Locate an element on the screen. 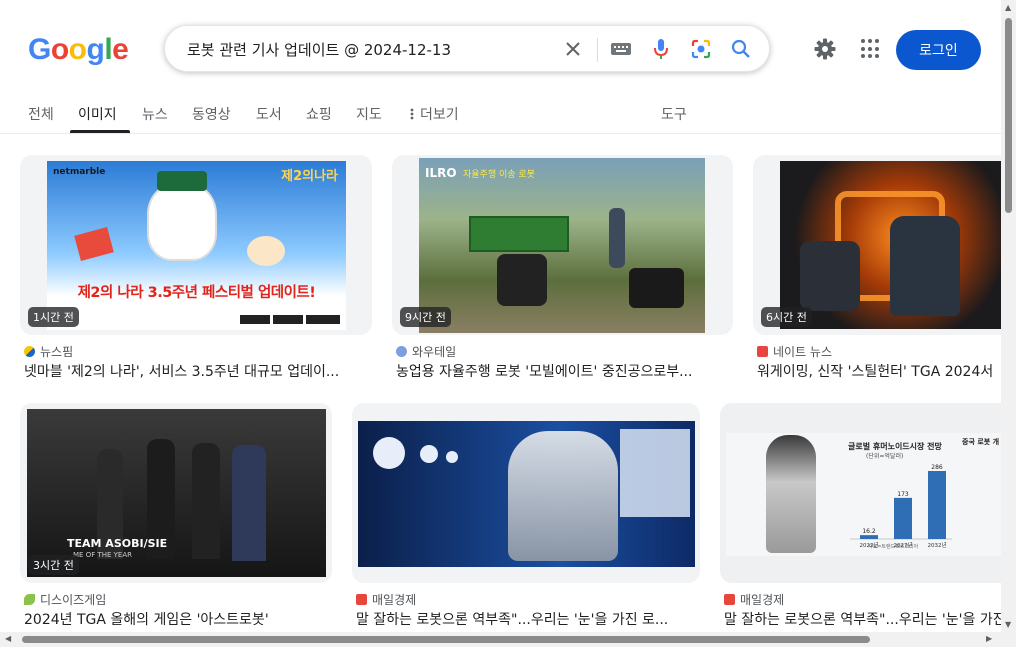  result-thumbnail: ILRO 자율주행 이송 로봇 9시간 전 is located at coordinates (562, 245).